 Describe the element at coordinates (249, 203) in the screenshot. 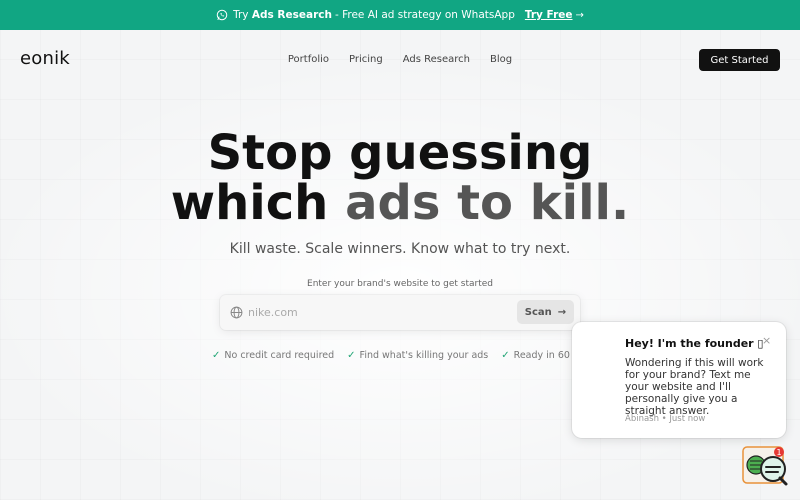

I see `hero-headline-dark: which` at that location.